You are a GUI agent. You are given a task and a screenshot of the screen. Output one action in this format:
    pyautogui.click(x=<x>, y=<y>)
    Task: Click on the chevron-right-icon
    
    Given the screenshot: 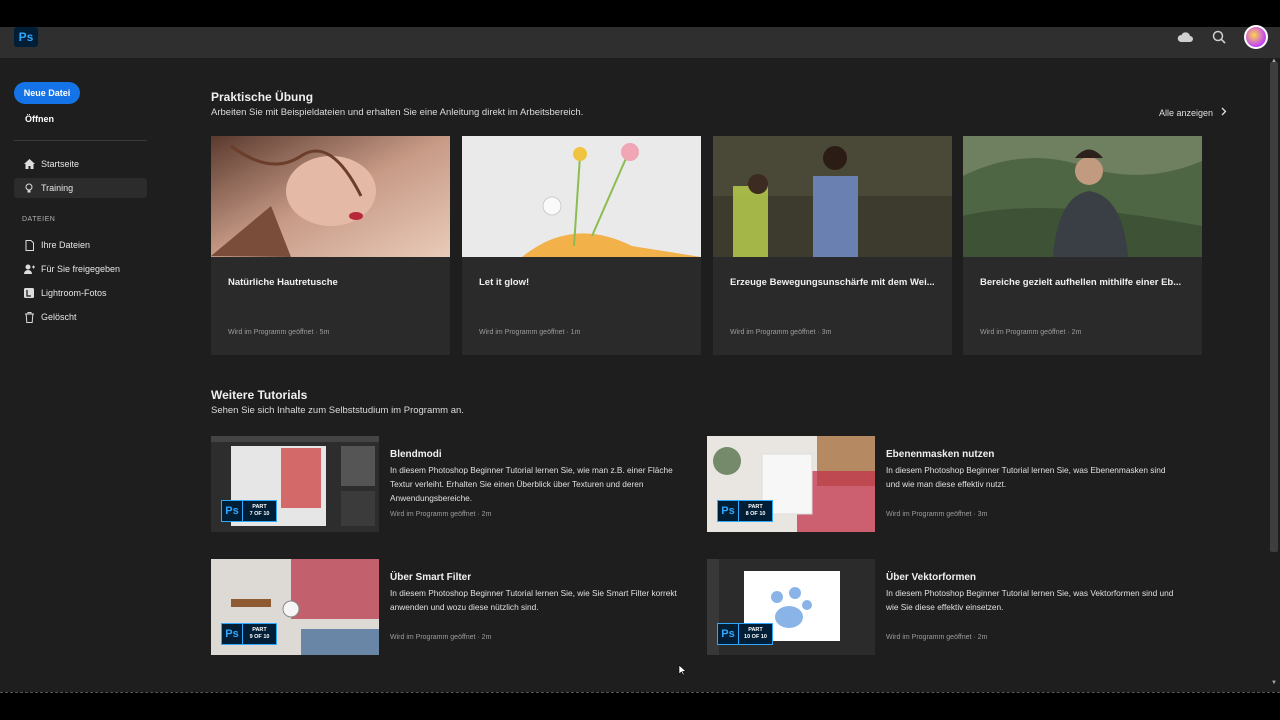 What is the action you would take?
    pyautogui.click(x=1224, y=112)
    